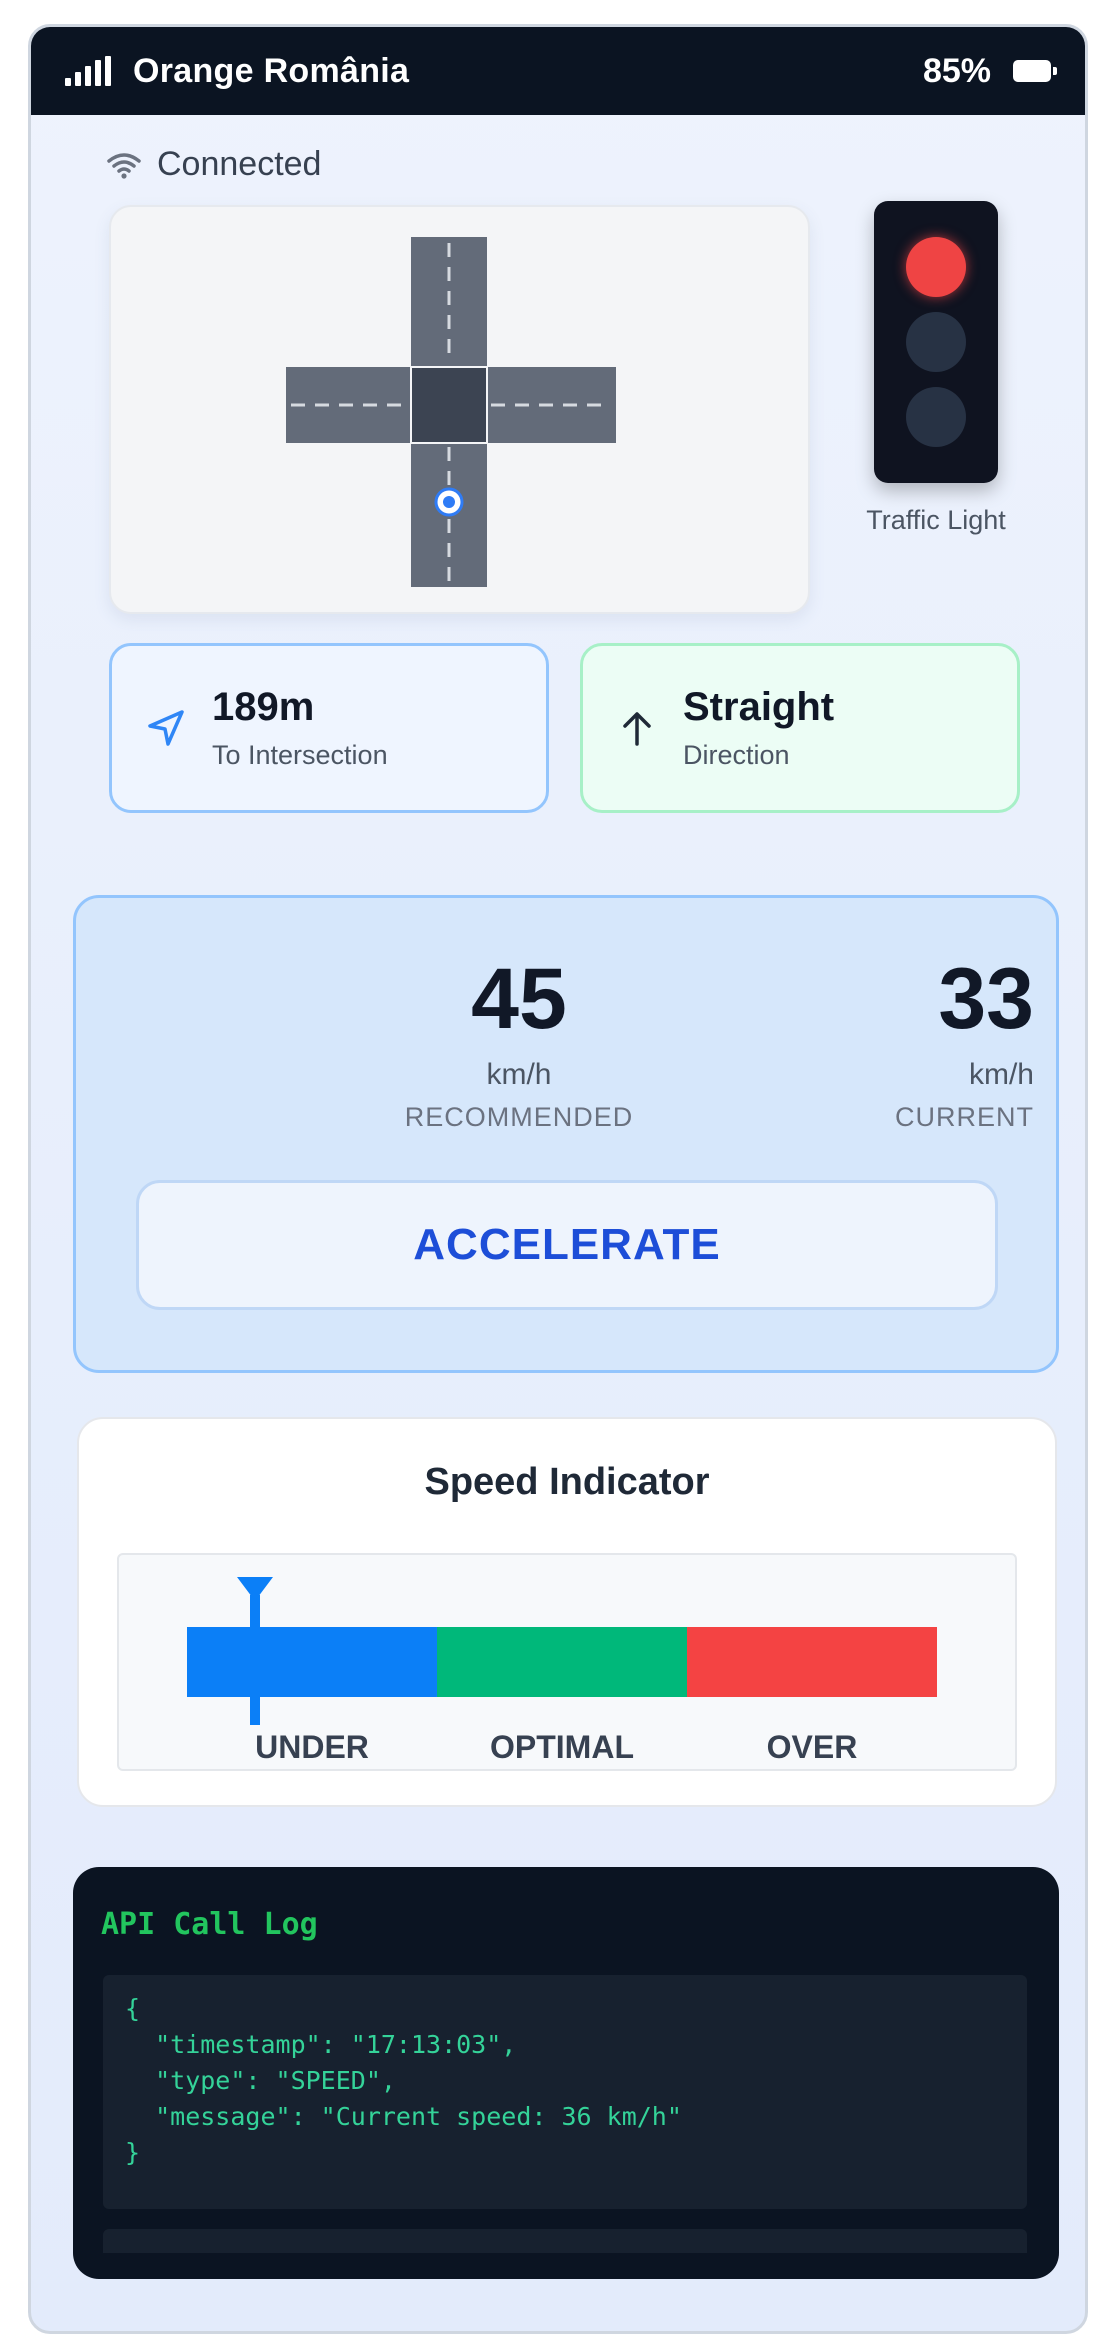 Image resolution: width=1112 pixels, height=2349 pixels. I want to click on battery-icon, so click(1035, 71).